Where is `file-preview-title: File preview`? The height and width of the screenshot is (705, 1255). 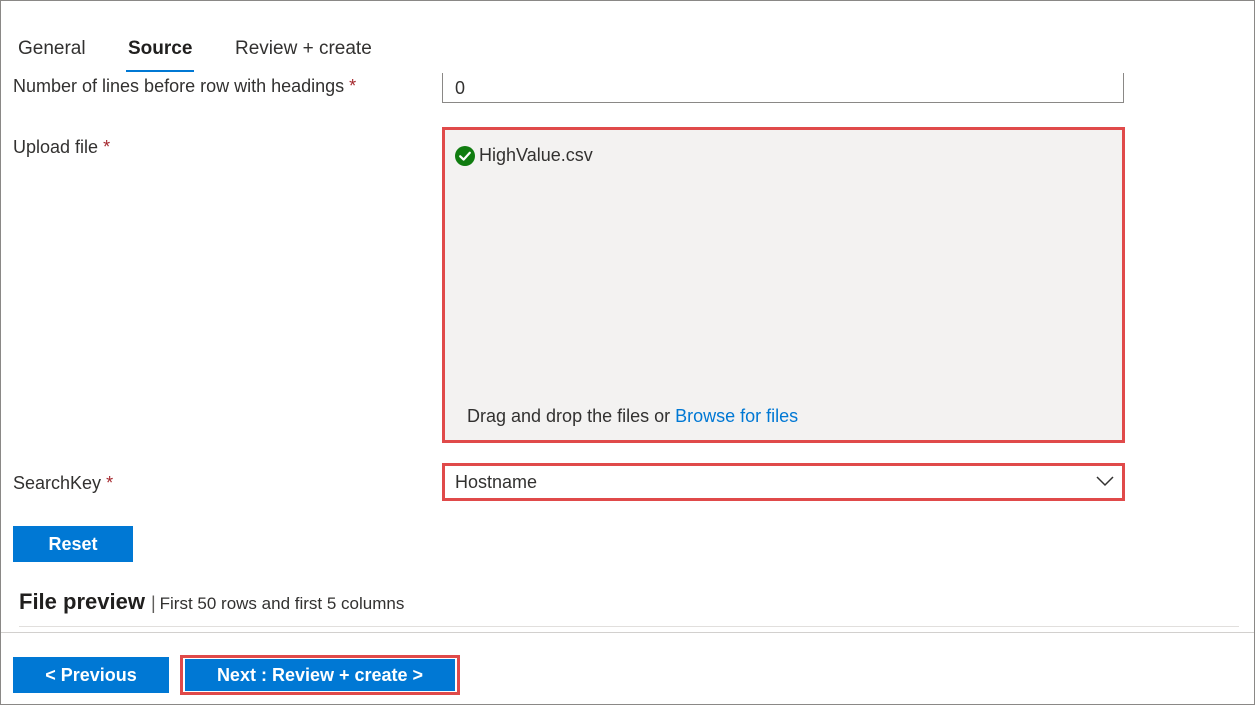 file-preview-title: File preview is located at coordinates (82, 601).